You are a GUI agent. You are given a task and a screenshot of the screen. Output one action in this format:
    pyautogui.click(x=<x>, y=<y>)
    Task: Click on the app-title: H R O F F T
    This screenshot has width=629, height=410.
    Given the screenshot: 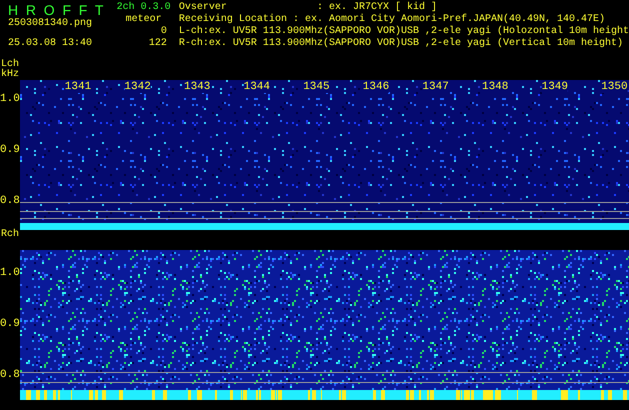 What is the action you would take?
    pyautogui.click(x=56, y=10)
    